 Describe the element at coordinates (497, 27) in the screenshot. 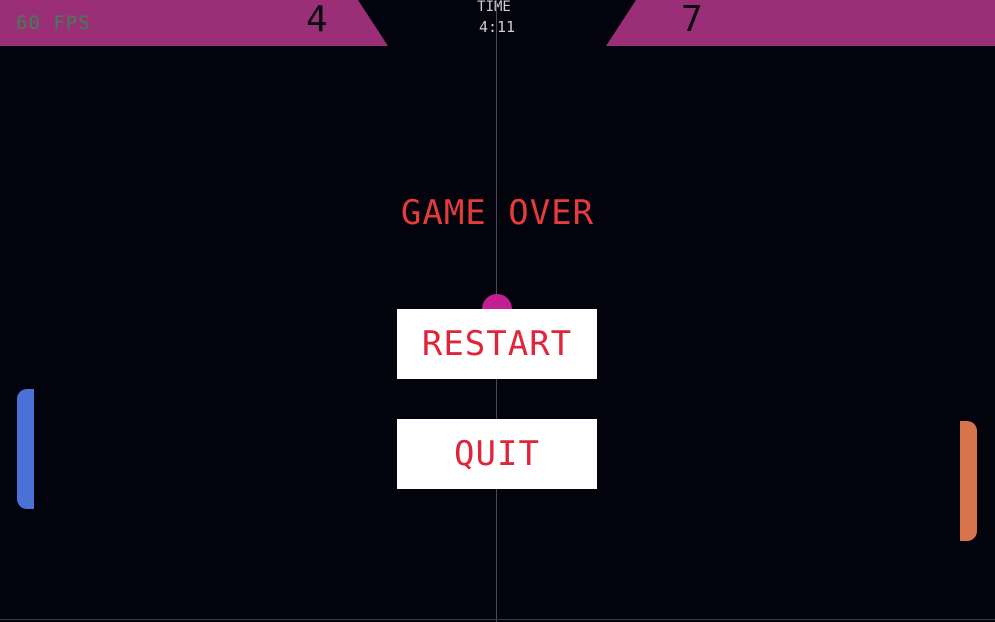

I see `time-value: 4:11` at that location.